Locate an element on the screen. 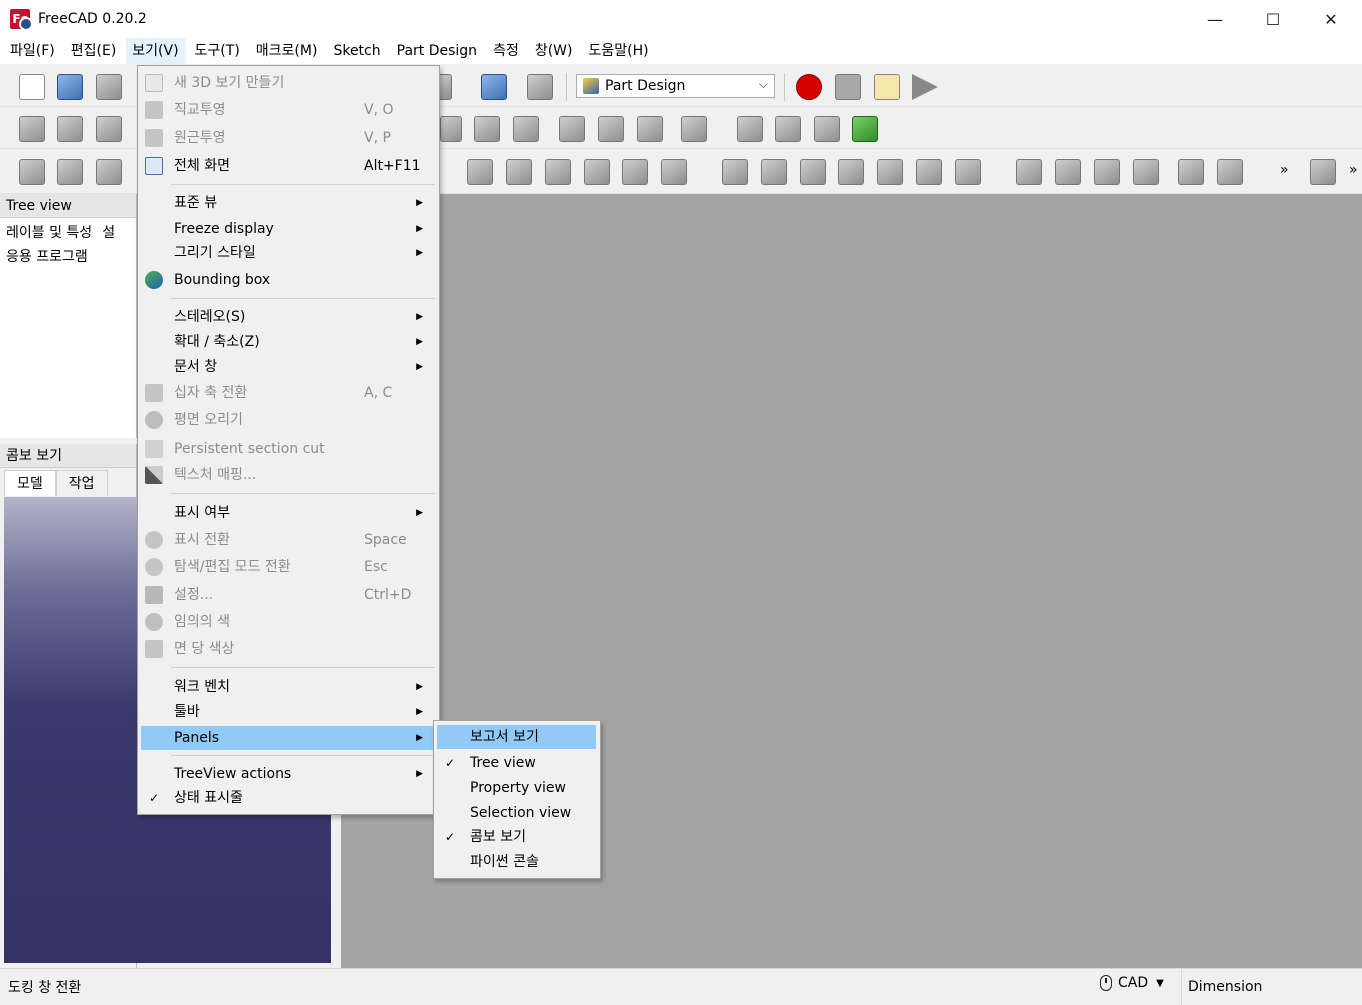 The height and width of the screenshot is (1005, 1362). tree-application-node: 응용 프로그램 is located at coordinates (68, 257).